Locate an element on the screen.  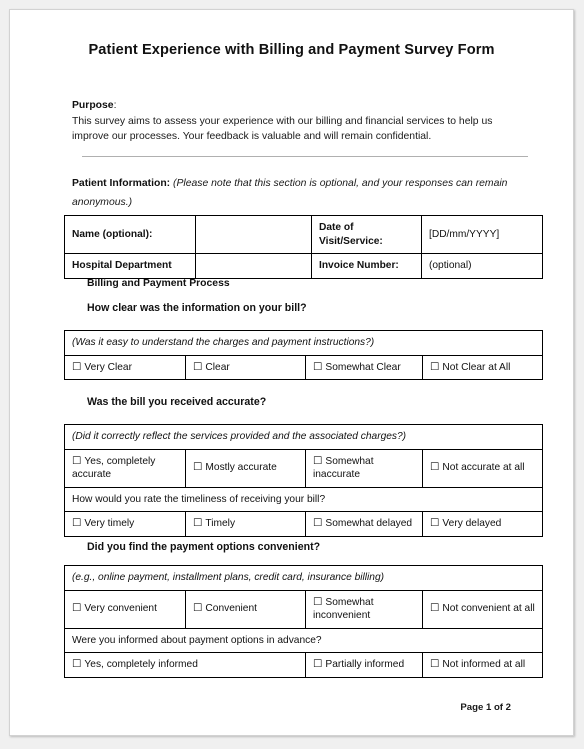
option-cell: ☐ Not Clear at All is located at coordinates (482, 367).